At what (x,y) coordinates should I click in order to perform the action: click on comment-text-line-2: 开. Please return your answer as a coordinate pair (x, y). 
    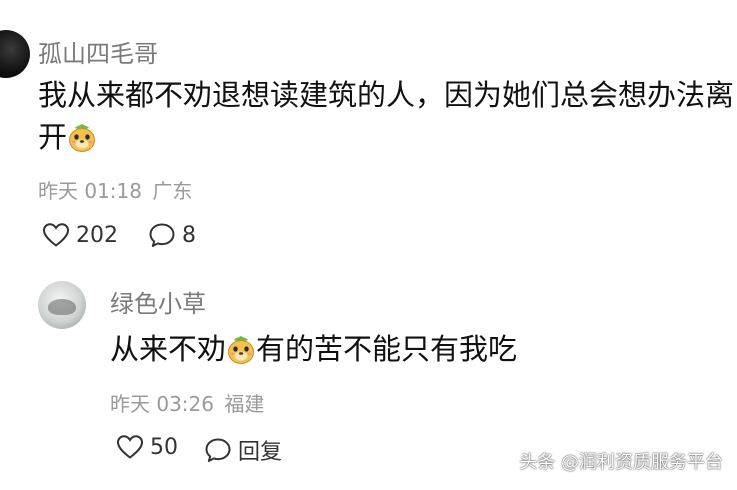
    Looking at the image, I should click on (370, 137).